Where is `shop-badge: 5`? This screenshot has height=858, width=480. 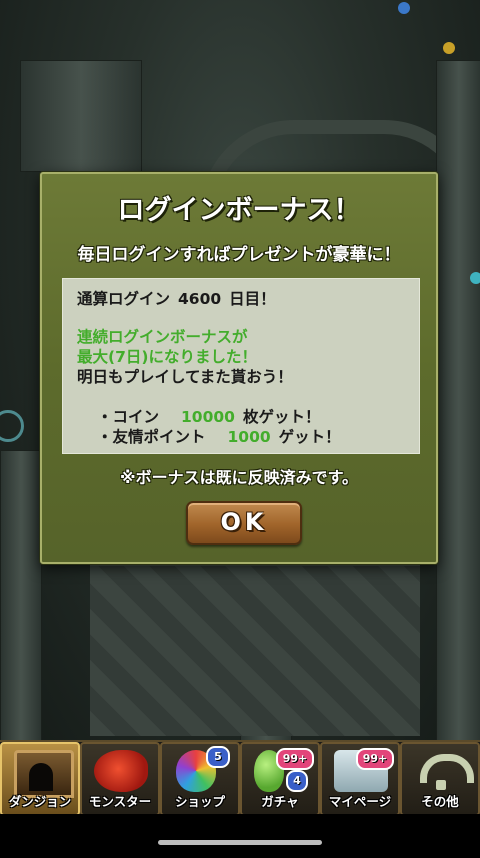
shop-badge: 5 is located at coordinates (218, 757).